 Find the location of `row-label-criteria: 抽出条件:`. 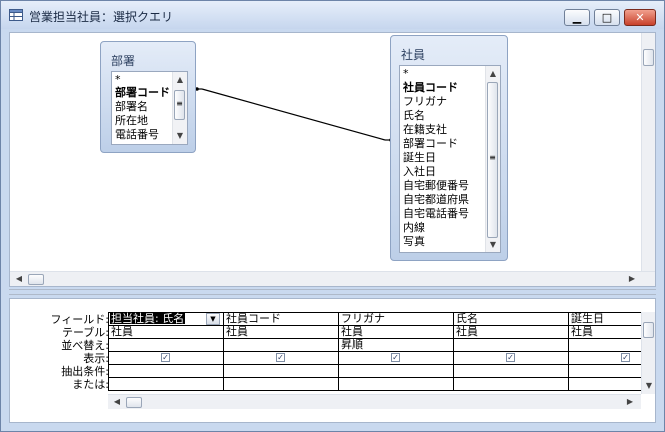

row-label-criteria: 抽出条件: is located at coordinates (85, 371).